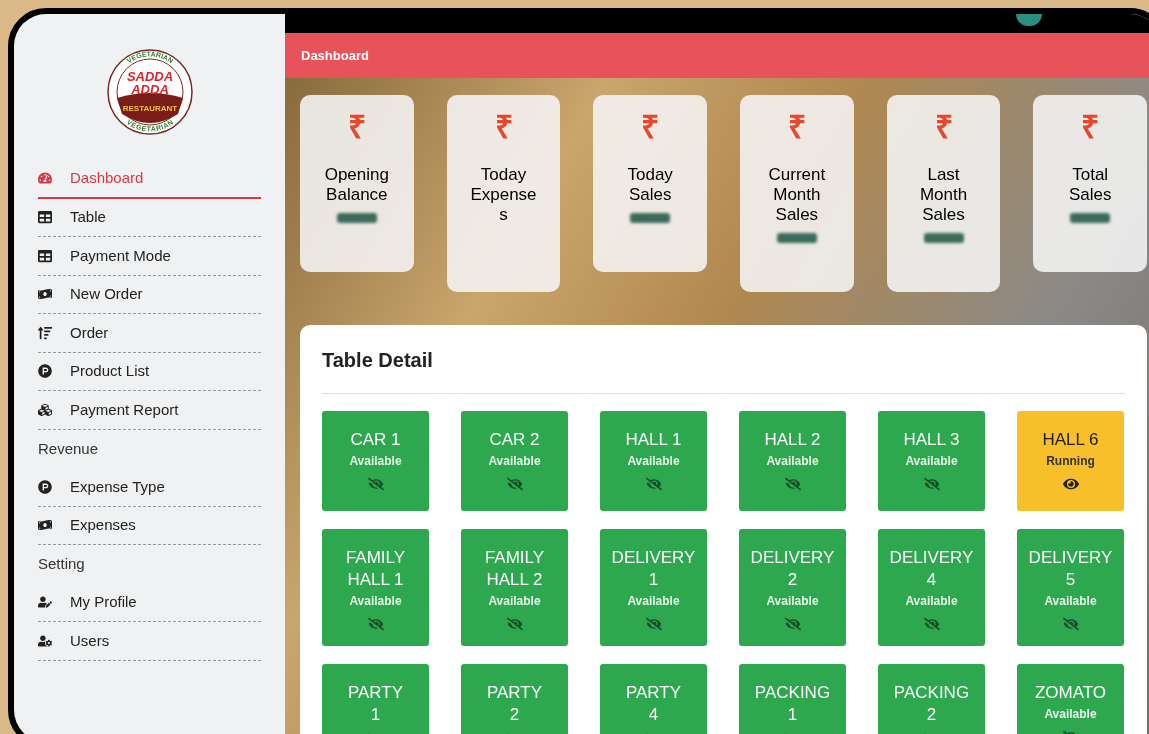  Describe the element at coordinates (514, 704) in the screenshot. I see `table-name: PARTY 2` at that location.